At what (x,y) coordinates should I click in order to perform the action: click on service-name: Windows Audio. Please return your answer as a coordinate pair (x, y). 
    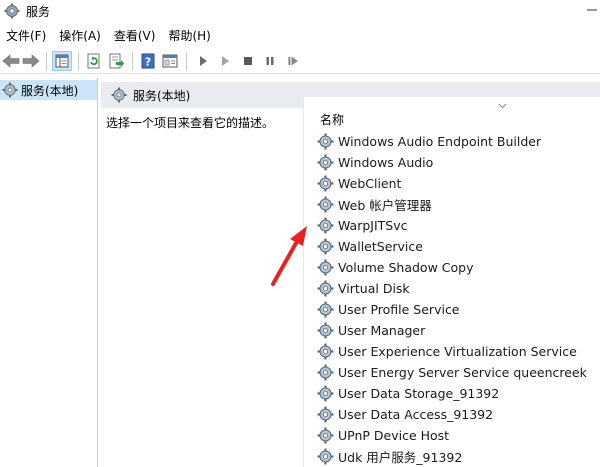
    Looking at the image, I should click on (386, 162).